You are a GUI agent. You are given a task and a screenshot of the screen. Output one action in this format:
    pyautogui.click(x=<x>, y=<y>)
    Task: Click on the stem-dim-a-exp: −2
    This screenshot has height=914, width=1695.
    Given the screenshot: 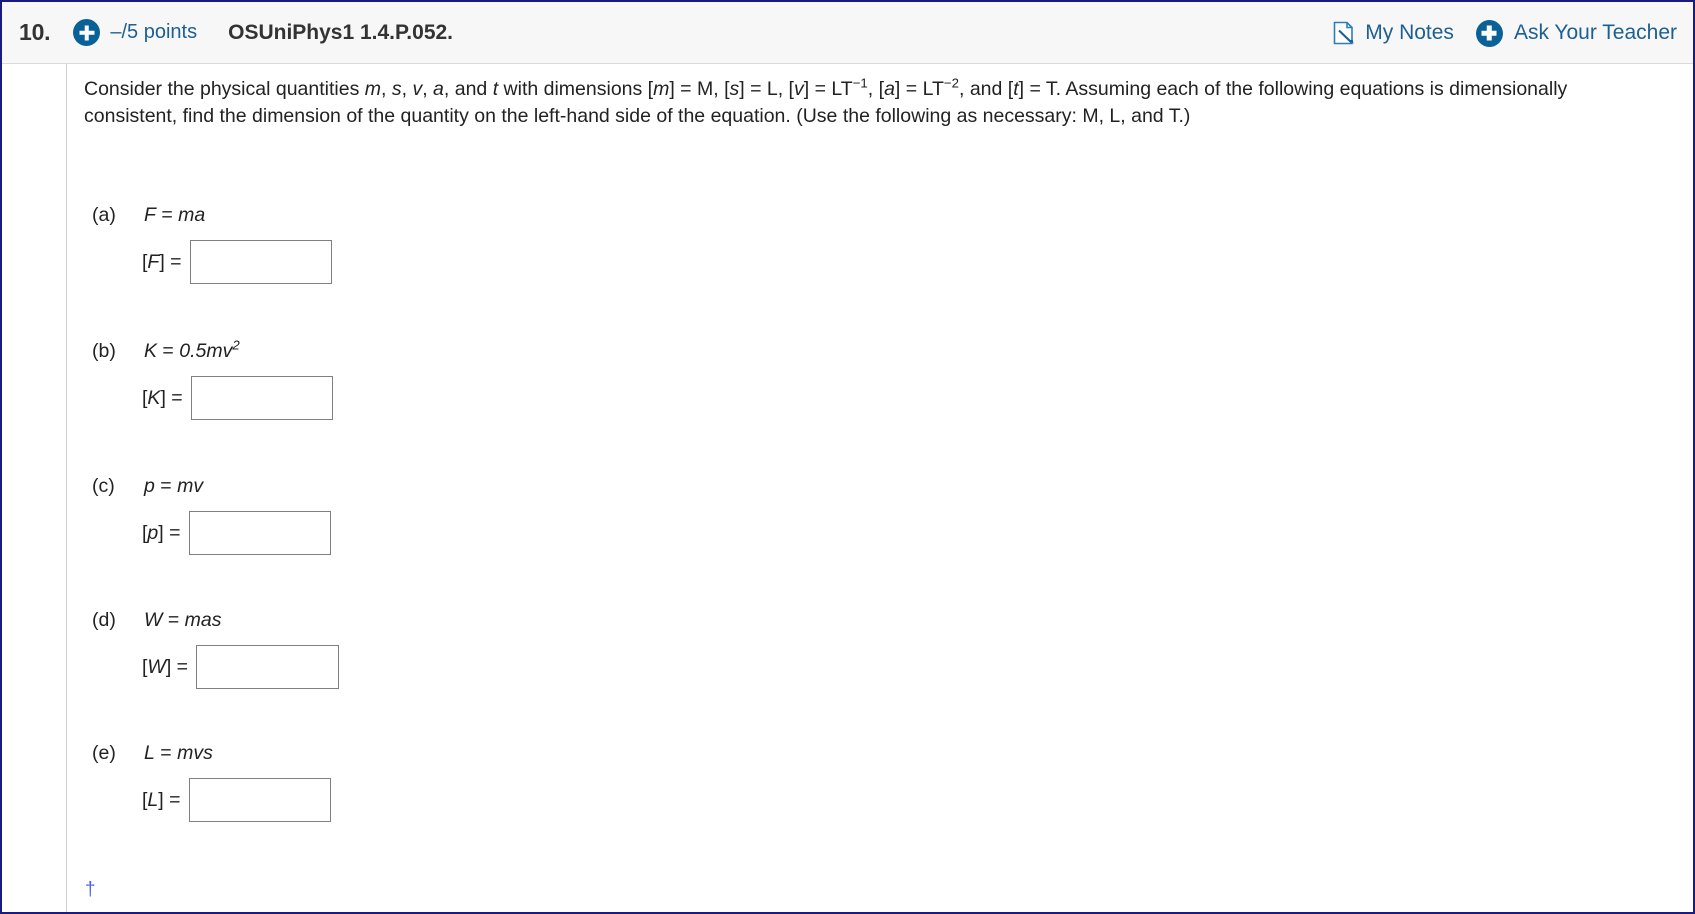 What is the action you would take?
    pyautogui.click(x=951, y=83)
    